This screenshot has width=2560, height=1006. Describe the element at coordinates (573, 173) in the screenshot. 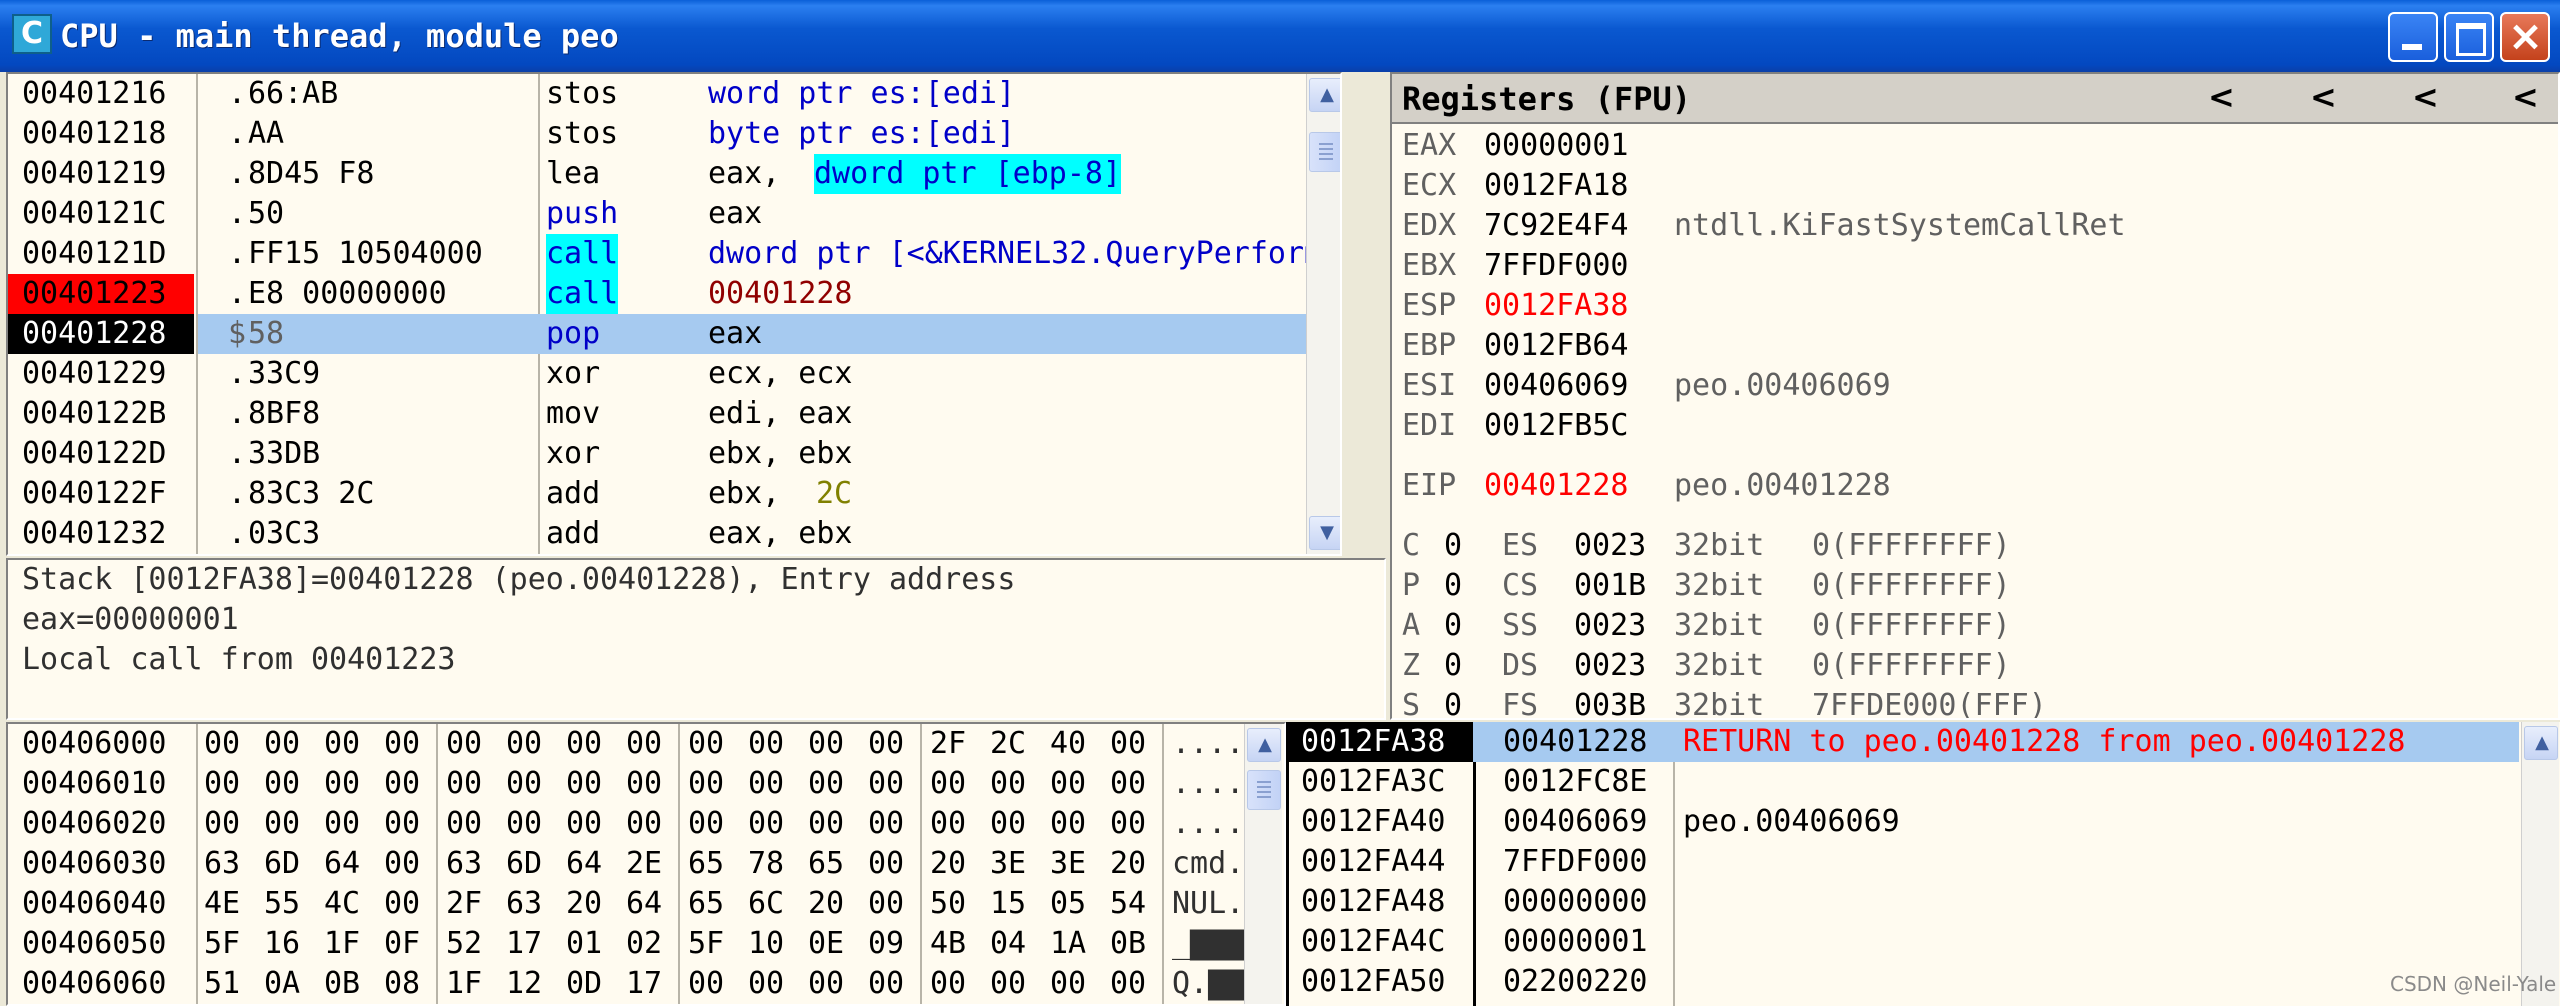

I see `disasm-mnemonic: lea` at that location.